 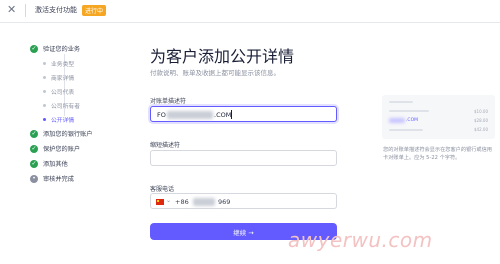 I want to click on text-cursor, so click(x=231, y=114).